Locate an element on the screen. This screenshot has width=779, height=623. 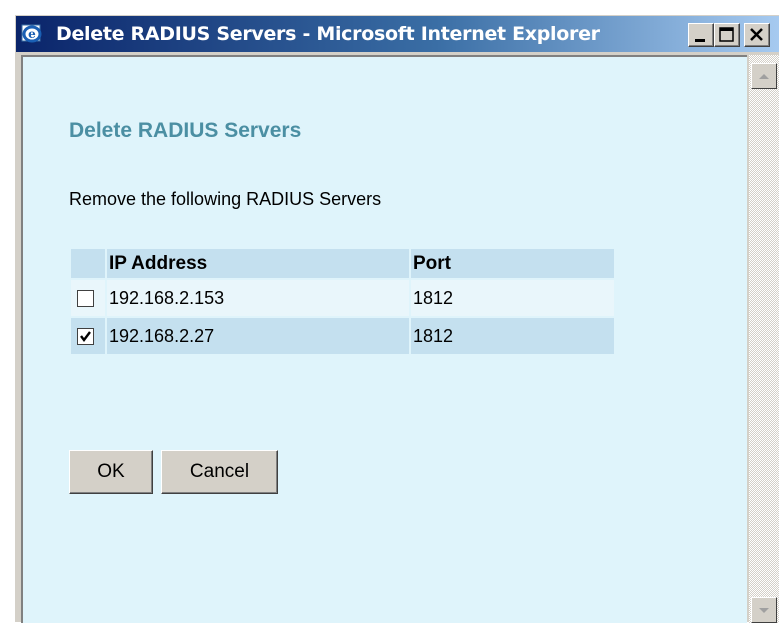
cancel-button: Cancel is located at coordinates (219, 472).